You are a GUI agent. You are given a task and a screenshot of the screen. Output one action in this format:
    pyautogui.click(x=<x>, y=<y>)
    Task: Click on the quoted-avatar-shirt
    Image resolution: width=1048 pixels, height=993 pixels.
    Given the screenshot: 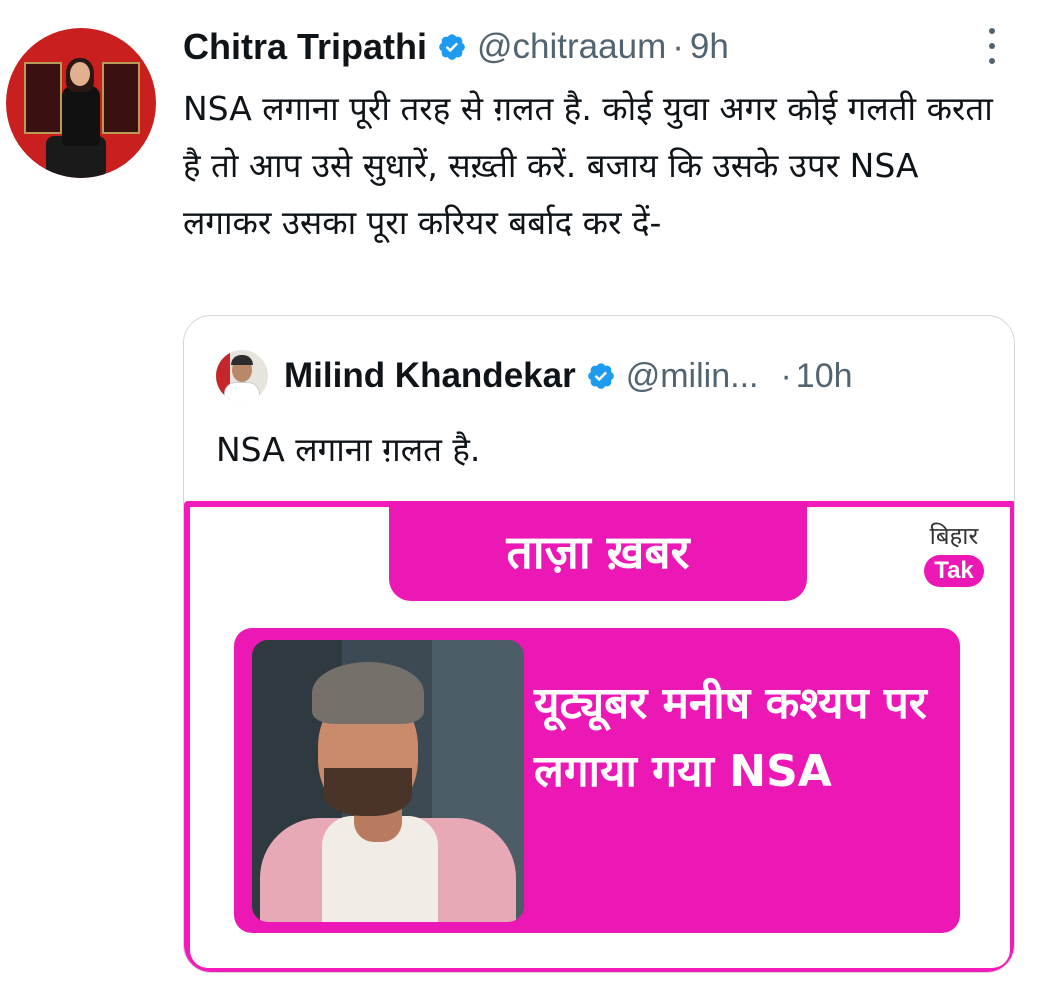 What is the action you would take?
    pyautogui.click(x=242, y=392)
    